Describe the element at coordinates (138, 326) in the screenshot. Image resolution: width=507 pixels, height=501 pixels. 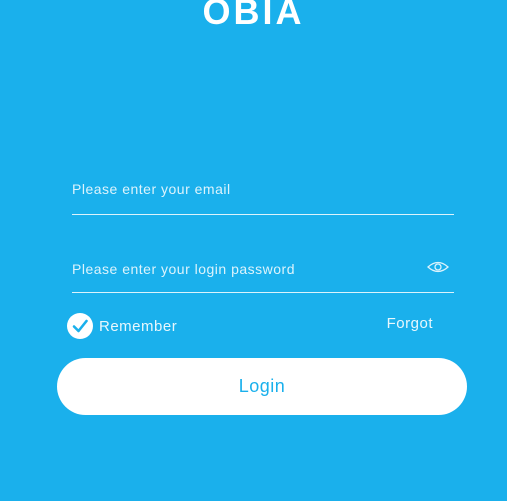
I see `remember-label: Remember` at that location.